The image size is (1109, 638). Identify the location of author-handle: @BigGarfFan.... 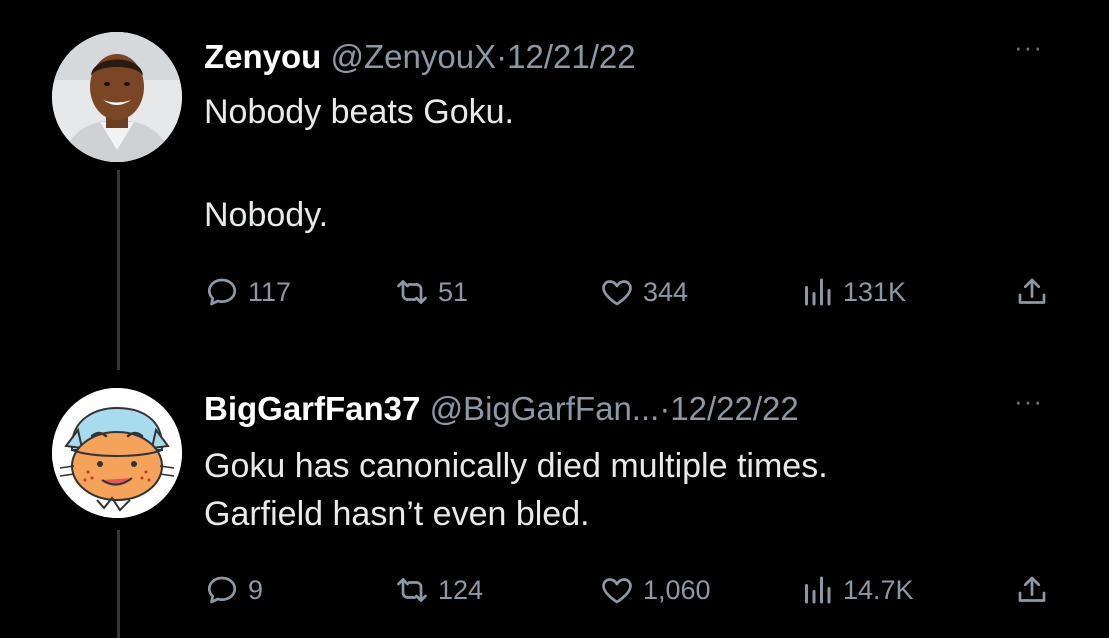
(545, 408).